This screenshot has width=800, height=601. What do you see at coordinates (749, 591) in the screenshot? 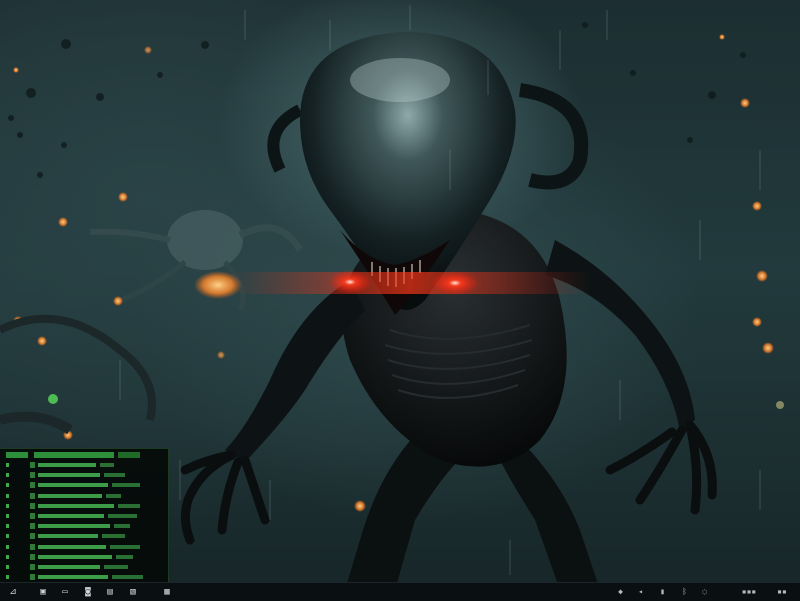
I see `tray-status-icon: ▪▪▪` at bounding box center [749, 591].